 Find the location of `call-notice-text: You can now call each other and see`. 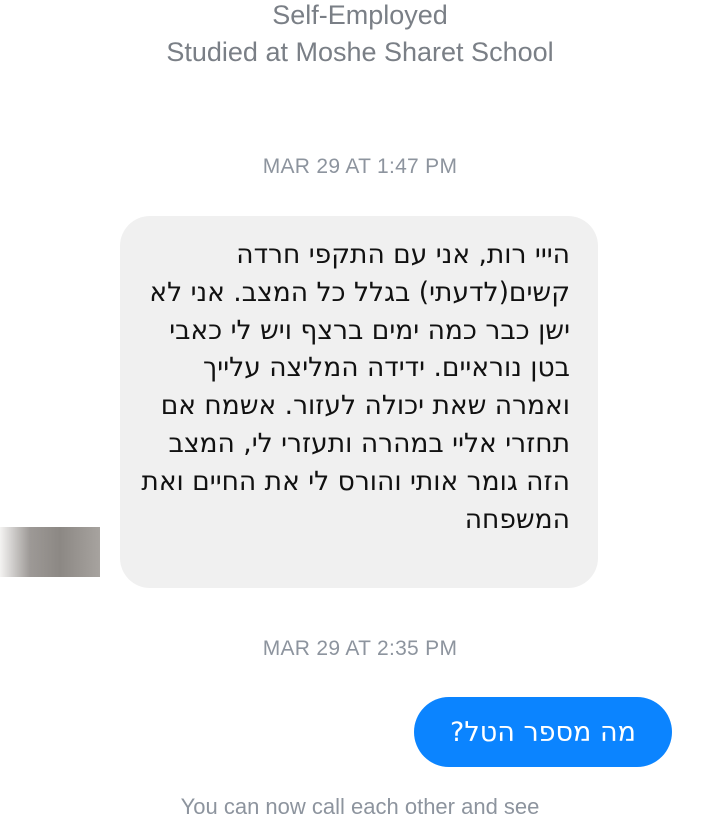

call-notice-text: You can now call each other and see is located at coordinates (360, 806).